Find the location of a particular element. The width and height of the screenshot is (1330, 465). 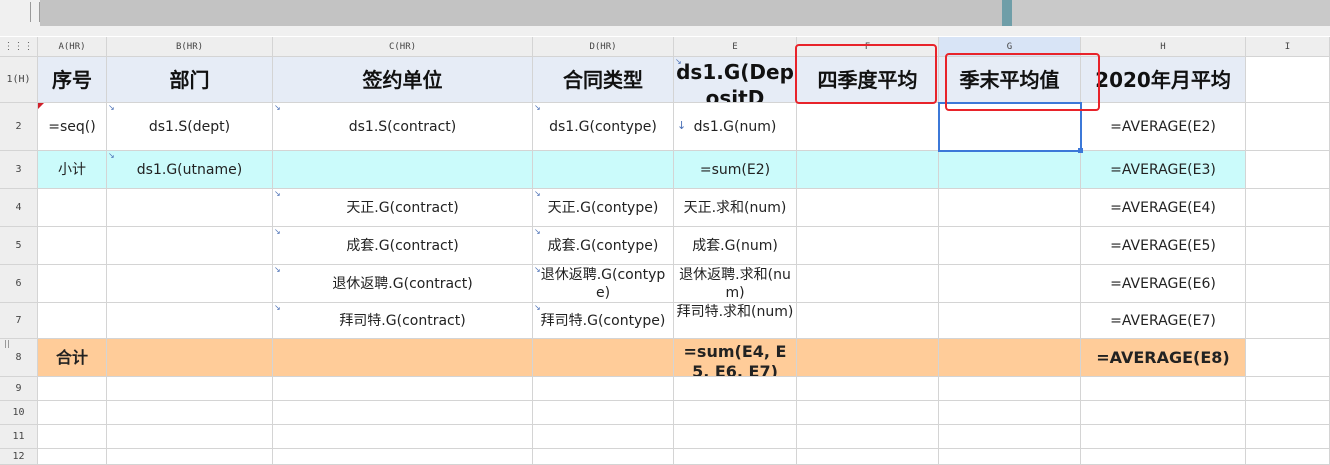

cell-h10 is located at coordinates (1163, 413).